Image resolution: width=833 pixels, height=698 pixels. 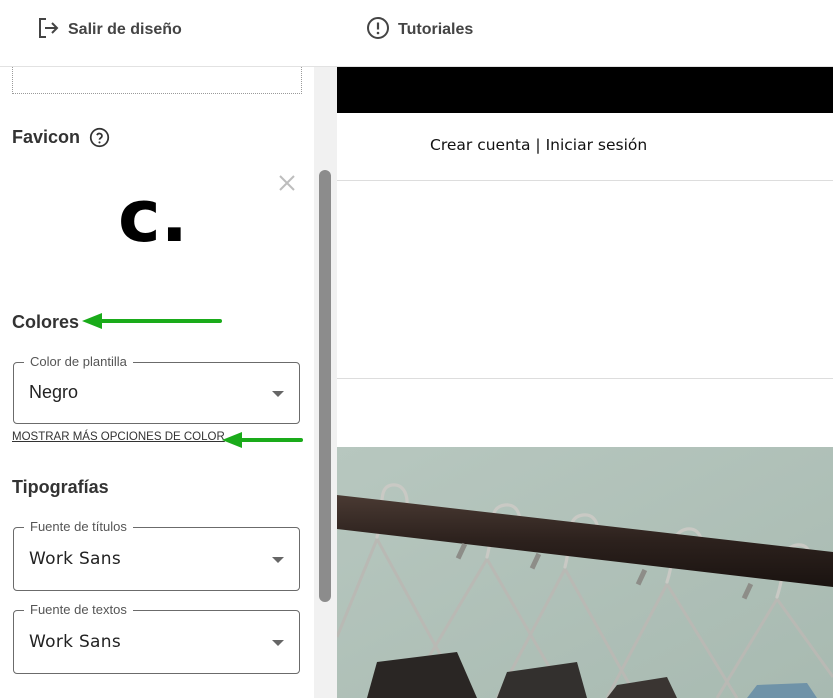 I want to click on template-color-select: Color de plantilla Negro, so click(x=156, y=389).